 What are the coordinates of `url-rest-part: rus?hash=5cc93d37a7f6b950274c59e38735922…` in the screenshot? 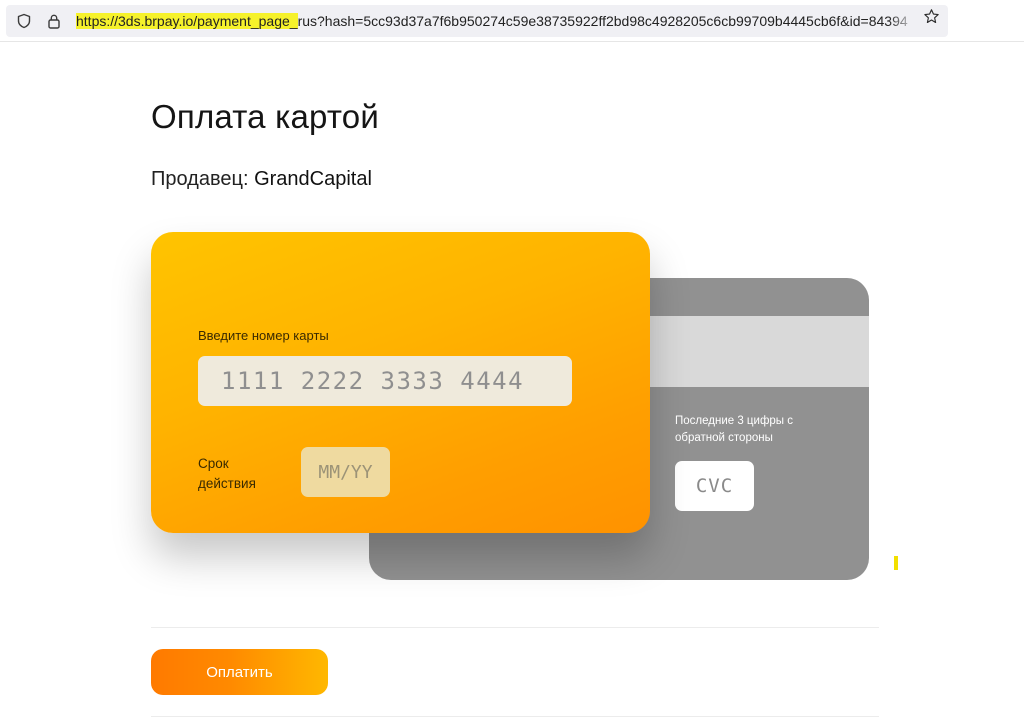 It's located at (602, 21).